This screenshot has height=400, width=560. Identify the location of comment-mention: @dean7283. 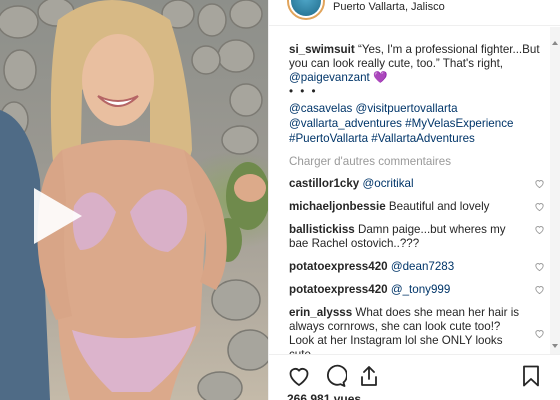
(422, 266).